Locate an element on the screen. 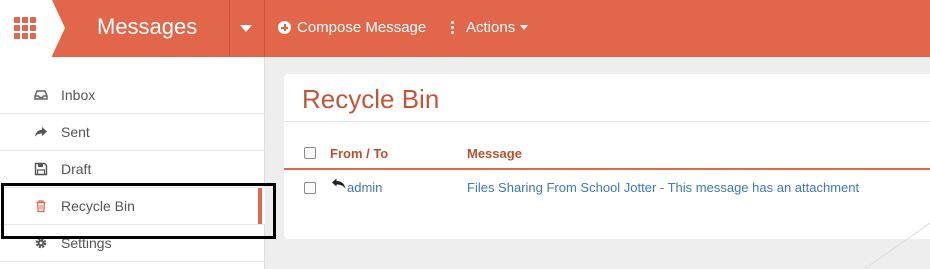 Image resolution: width=930 pixels, height=269 pixels. app-menu-dropdown-button is located at coordinates (246, 28).